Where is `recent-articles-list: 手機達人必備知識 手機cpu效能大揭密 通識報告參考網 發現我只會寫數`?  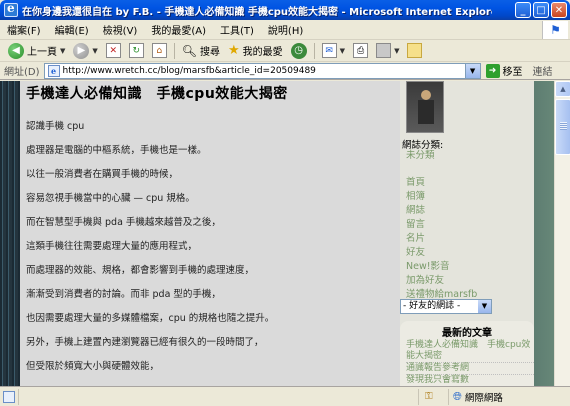
recent-articles-list: 手機達人必備知識 手機cpu效能大揭密 通識報告參考網 發現我只會寫數 is located at coordinates (467, 361).